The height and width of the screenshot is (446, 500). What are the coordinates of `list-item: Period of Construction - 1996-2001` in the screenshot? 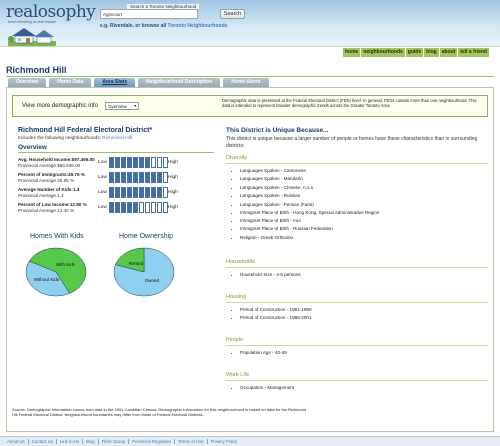 It's located at (362, 318).